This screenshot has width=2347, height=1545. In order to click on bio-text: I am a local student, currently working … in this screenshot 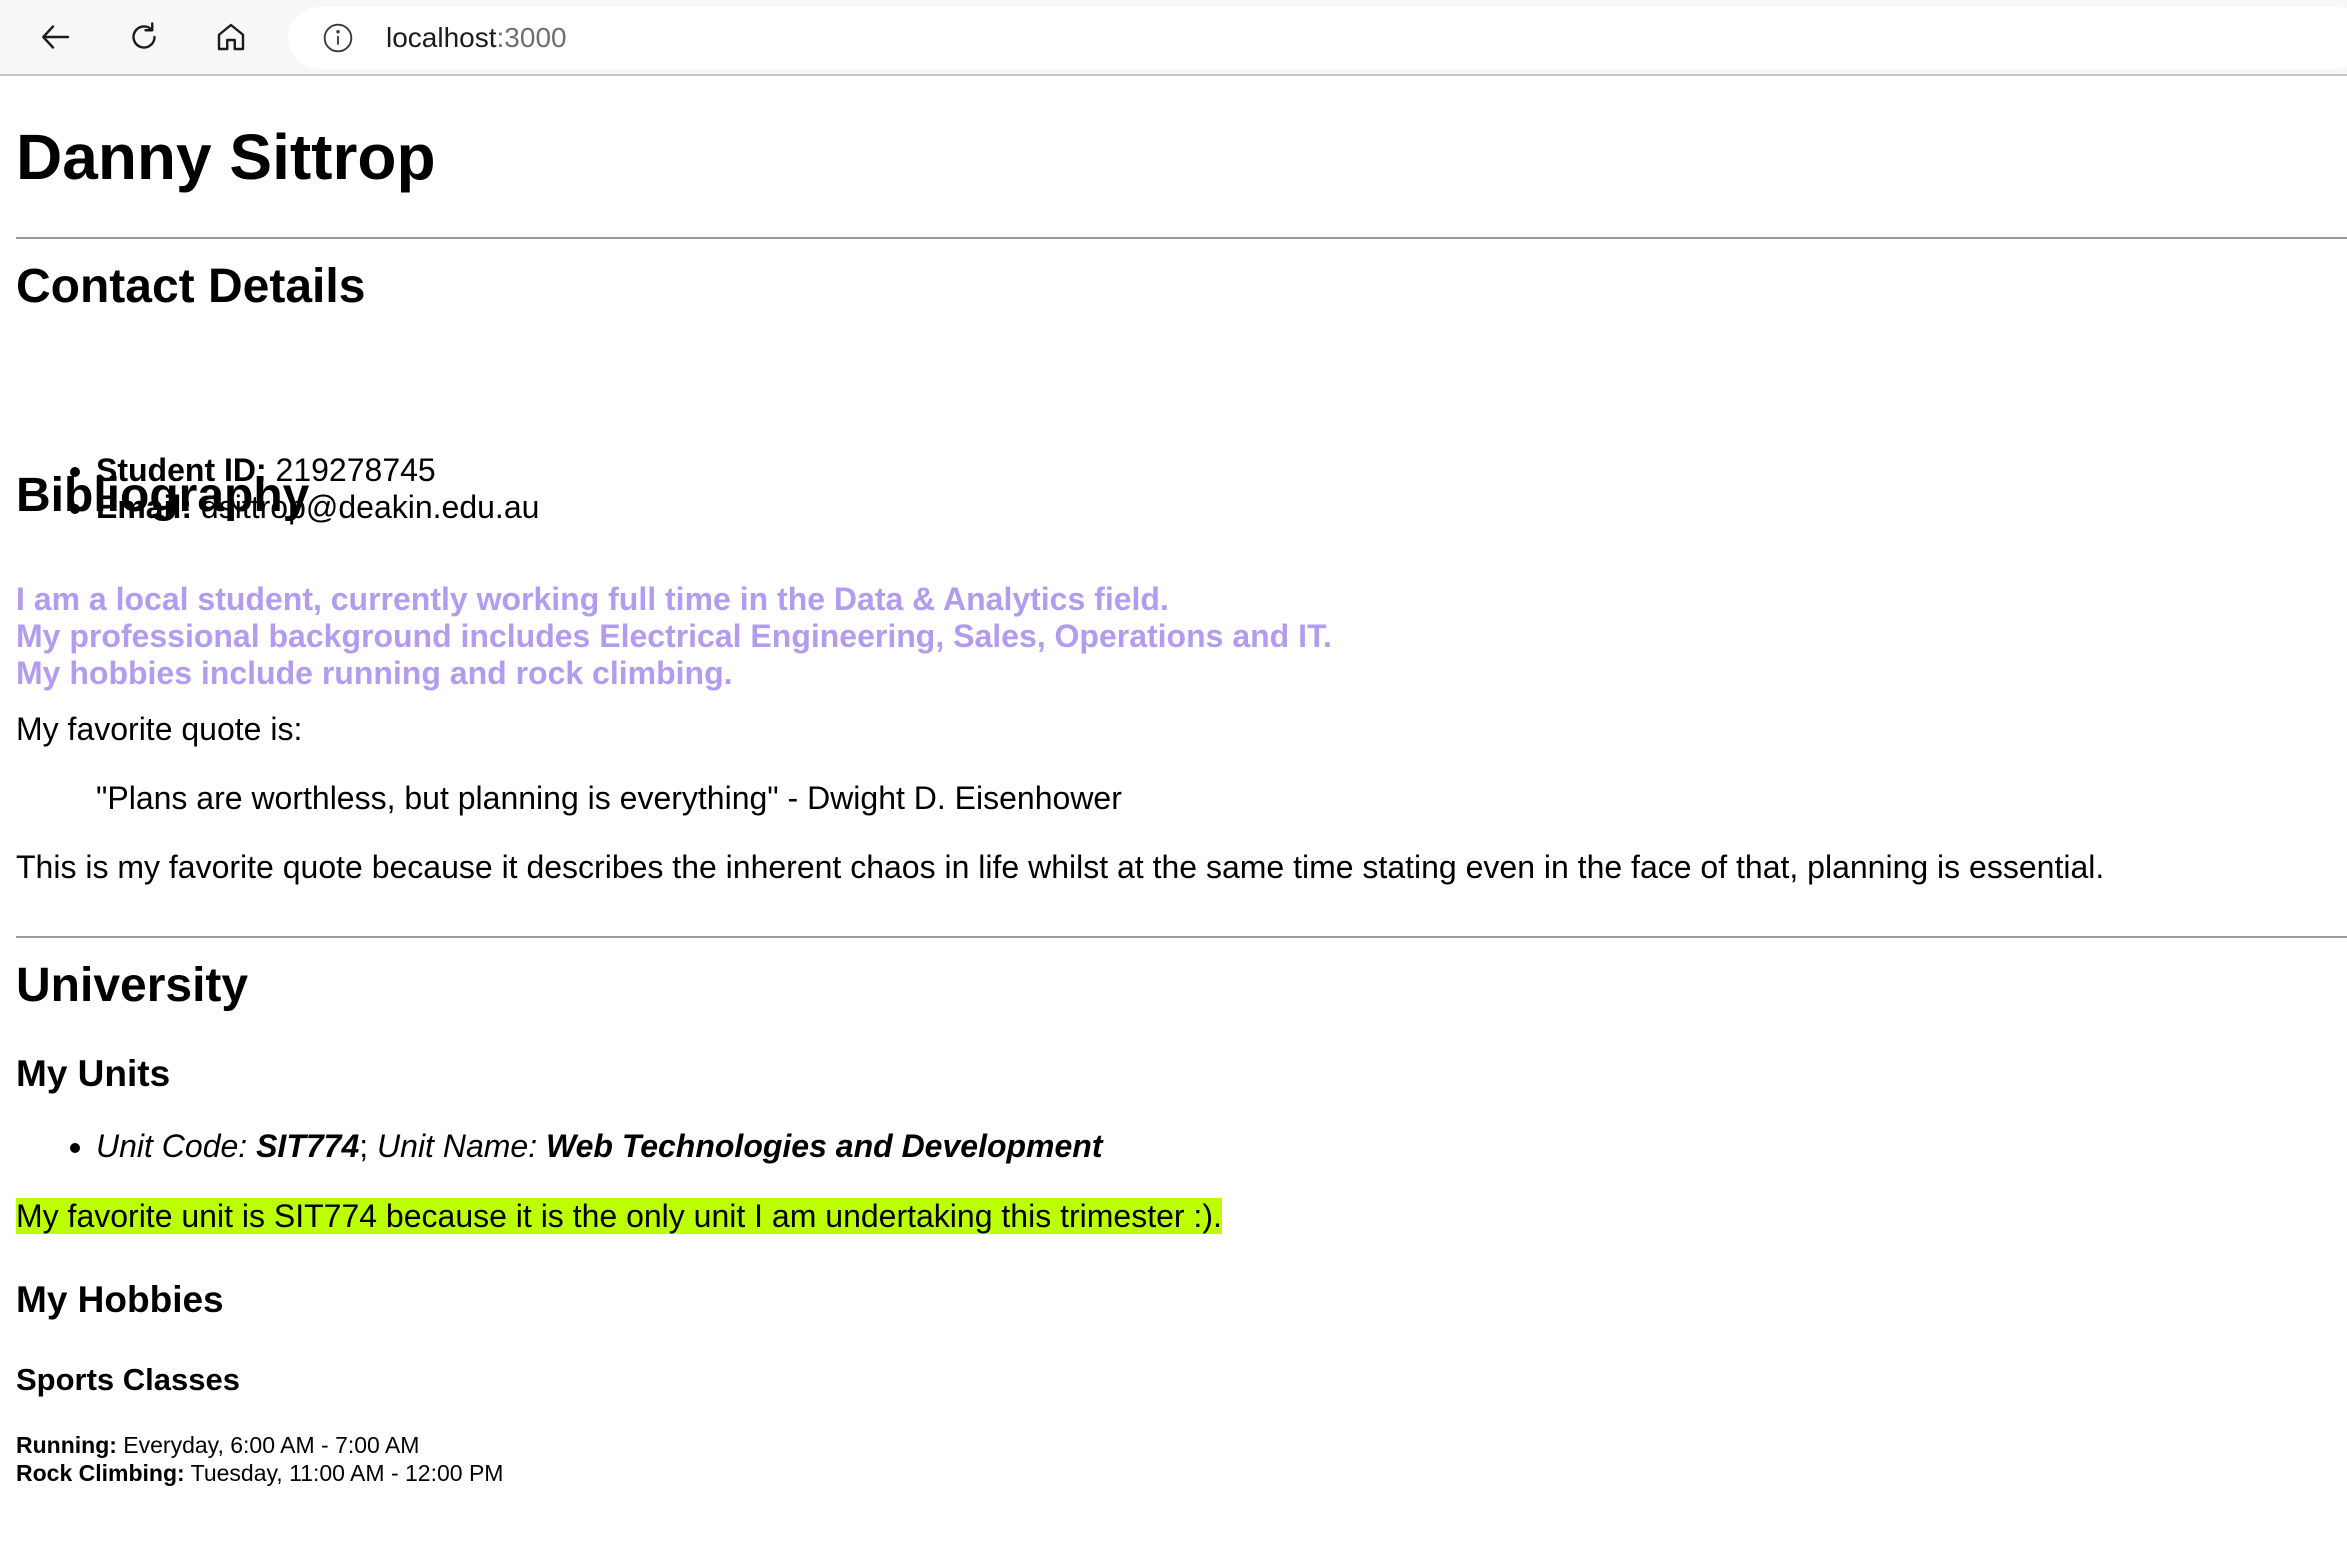, I will do `click(674, 636)`.